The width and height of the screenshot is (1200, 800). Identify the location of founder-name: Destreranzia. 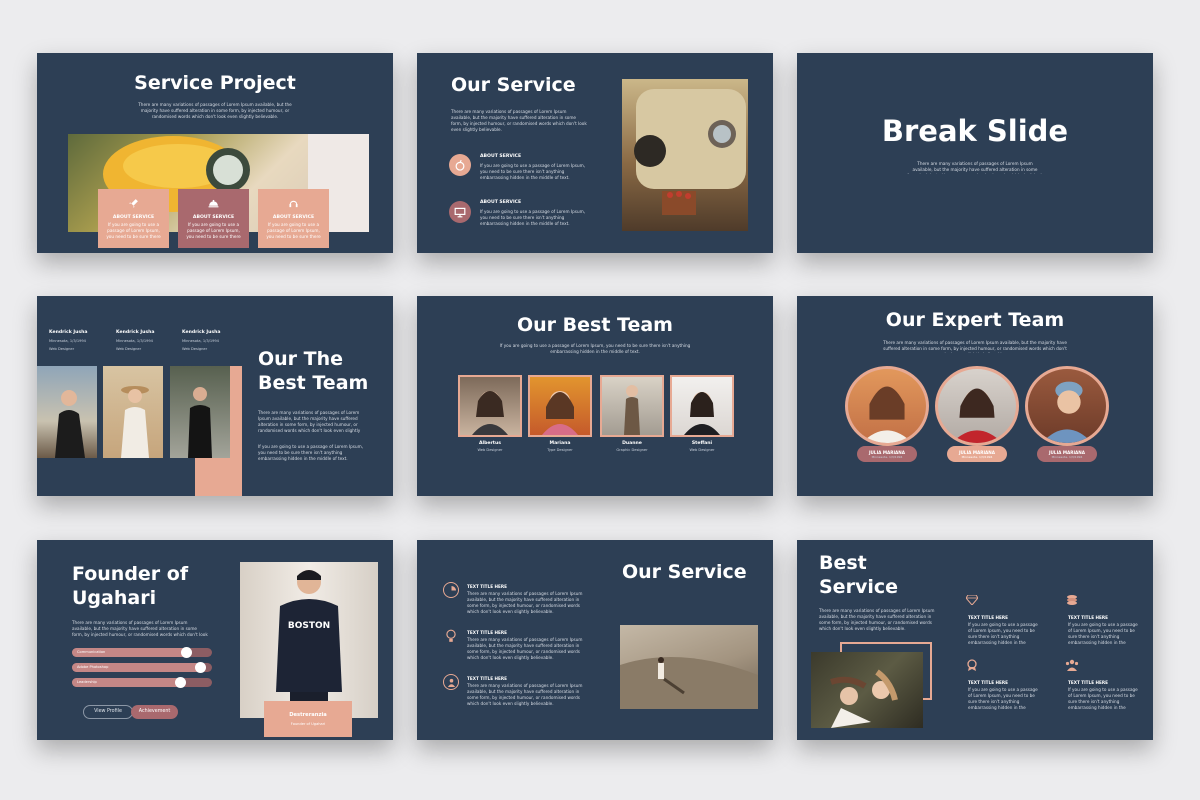
(308, 715).